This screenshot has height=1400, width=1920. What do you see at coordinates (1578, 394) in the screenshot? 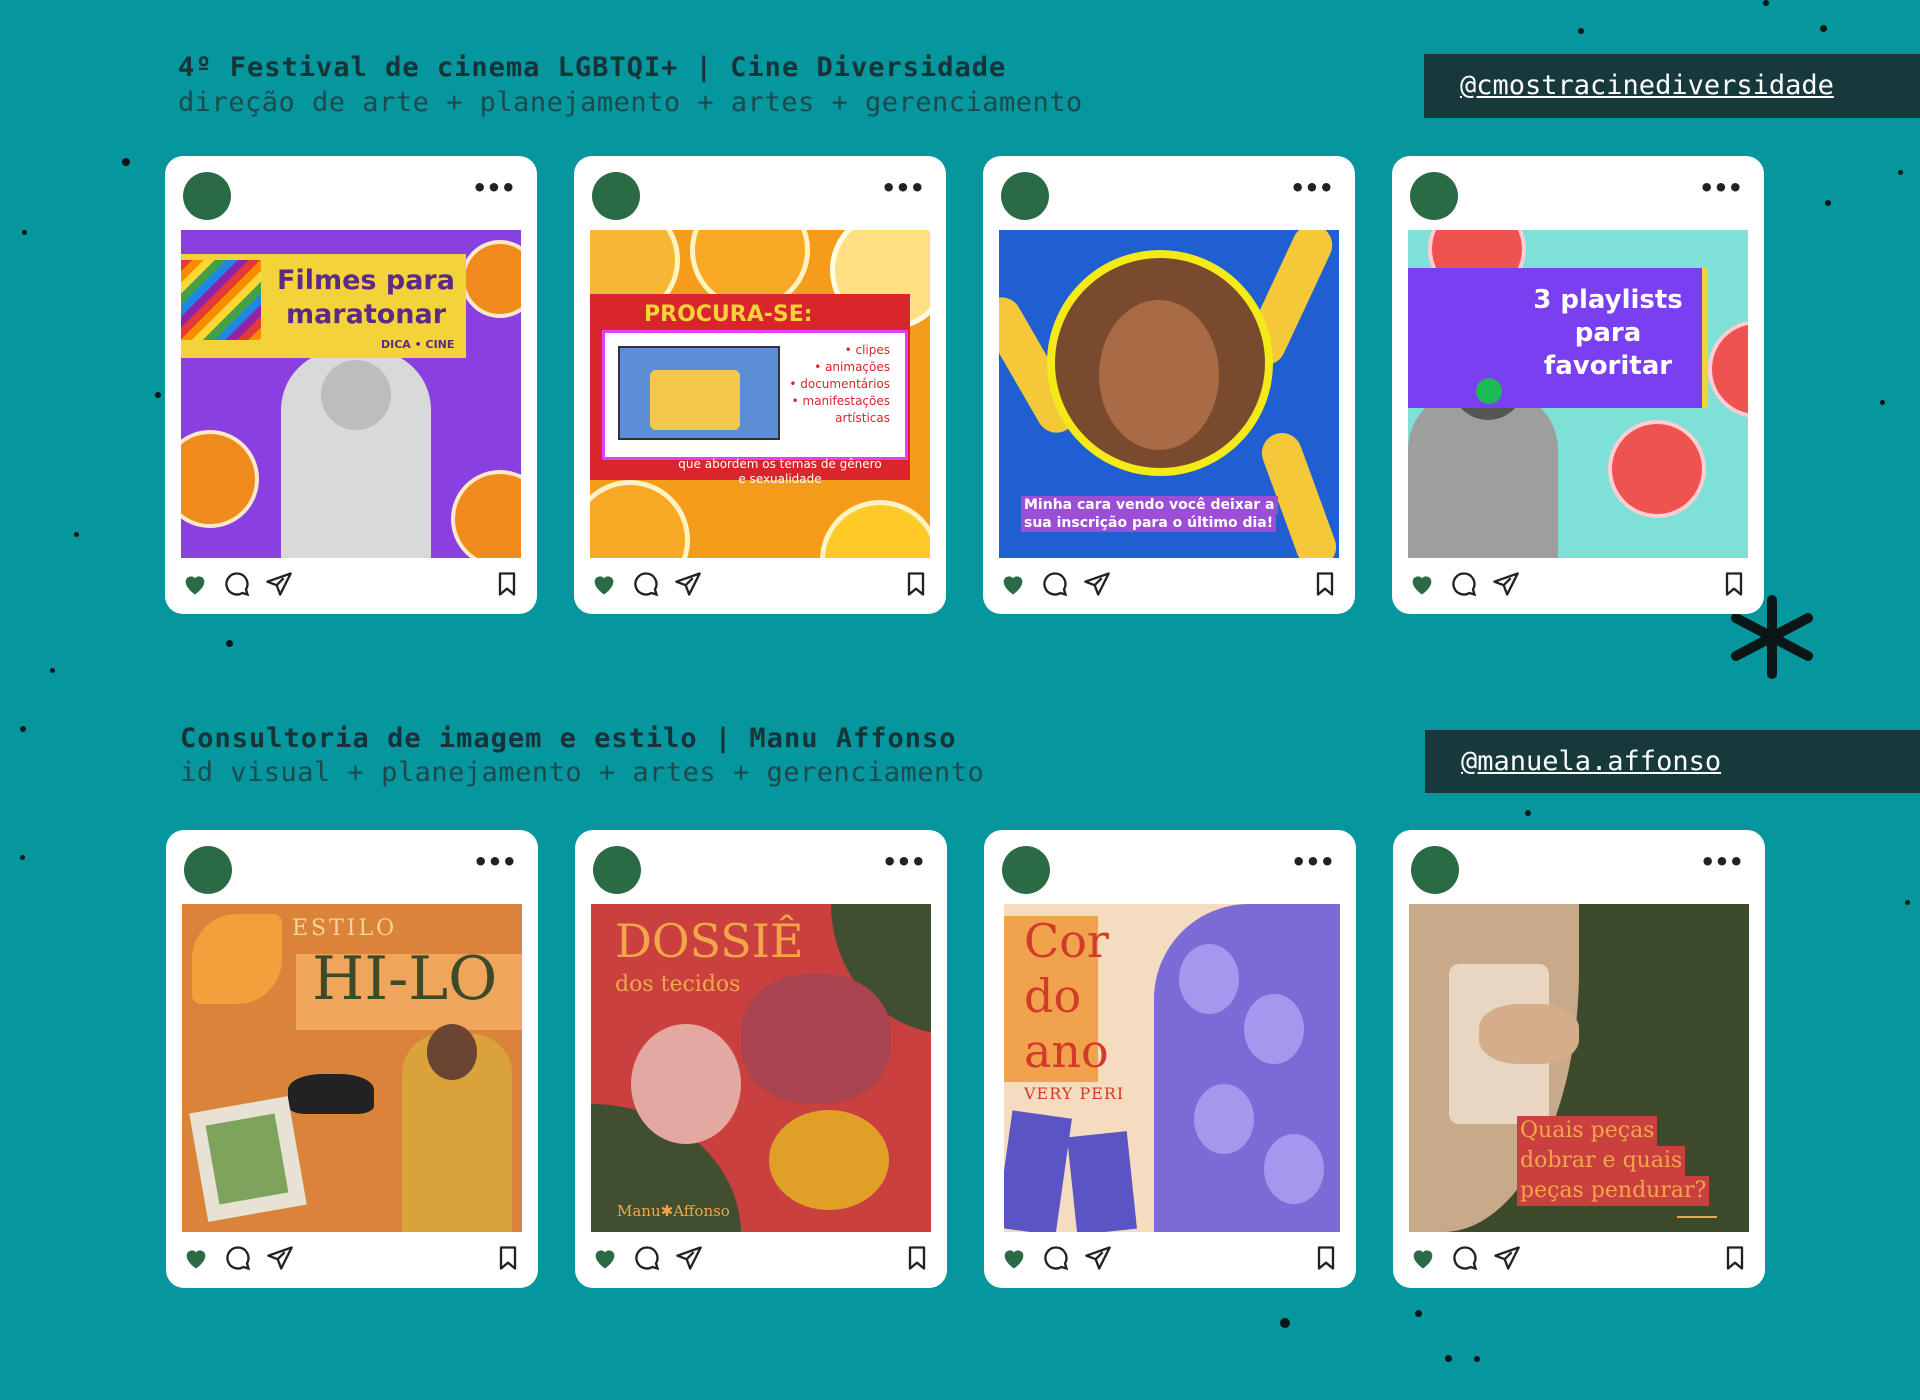
I see `post-image: 3 playlists para favoritar` at bounding box center [1578, 394].